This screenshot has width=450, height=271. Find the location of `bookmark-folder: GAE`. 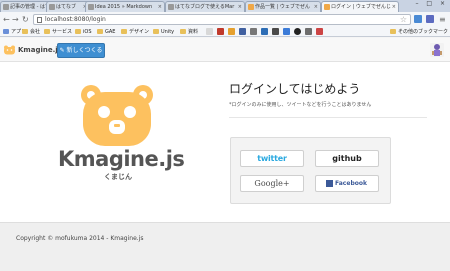

bookmark-folder: GAE is located at coordinates (106, 32).